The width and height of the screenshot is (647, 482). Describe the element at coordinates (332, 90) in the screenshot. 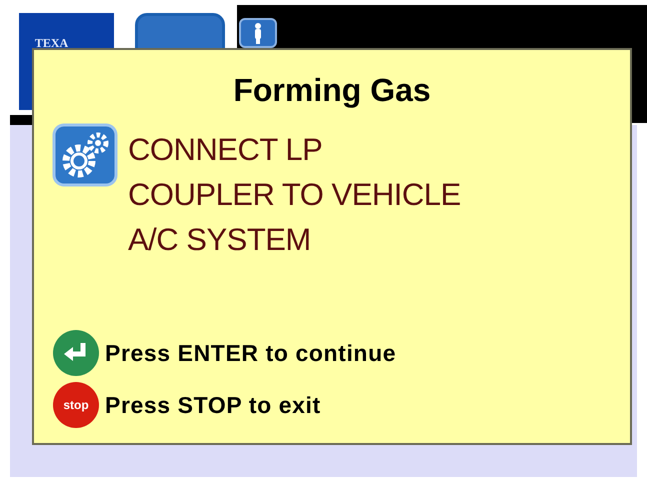

I see `dialog-title: Forming Gas` at that location.